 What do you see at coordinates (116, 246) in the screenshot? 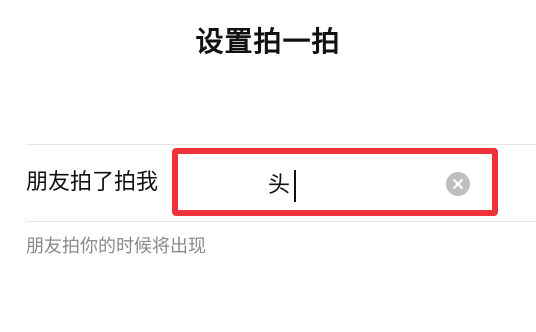
I see `helper-text: 朋友拍你的时候将出现` at bounding box center [116, 246].